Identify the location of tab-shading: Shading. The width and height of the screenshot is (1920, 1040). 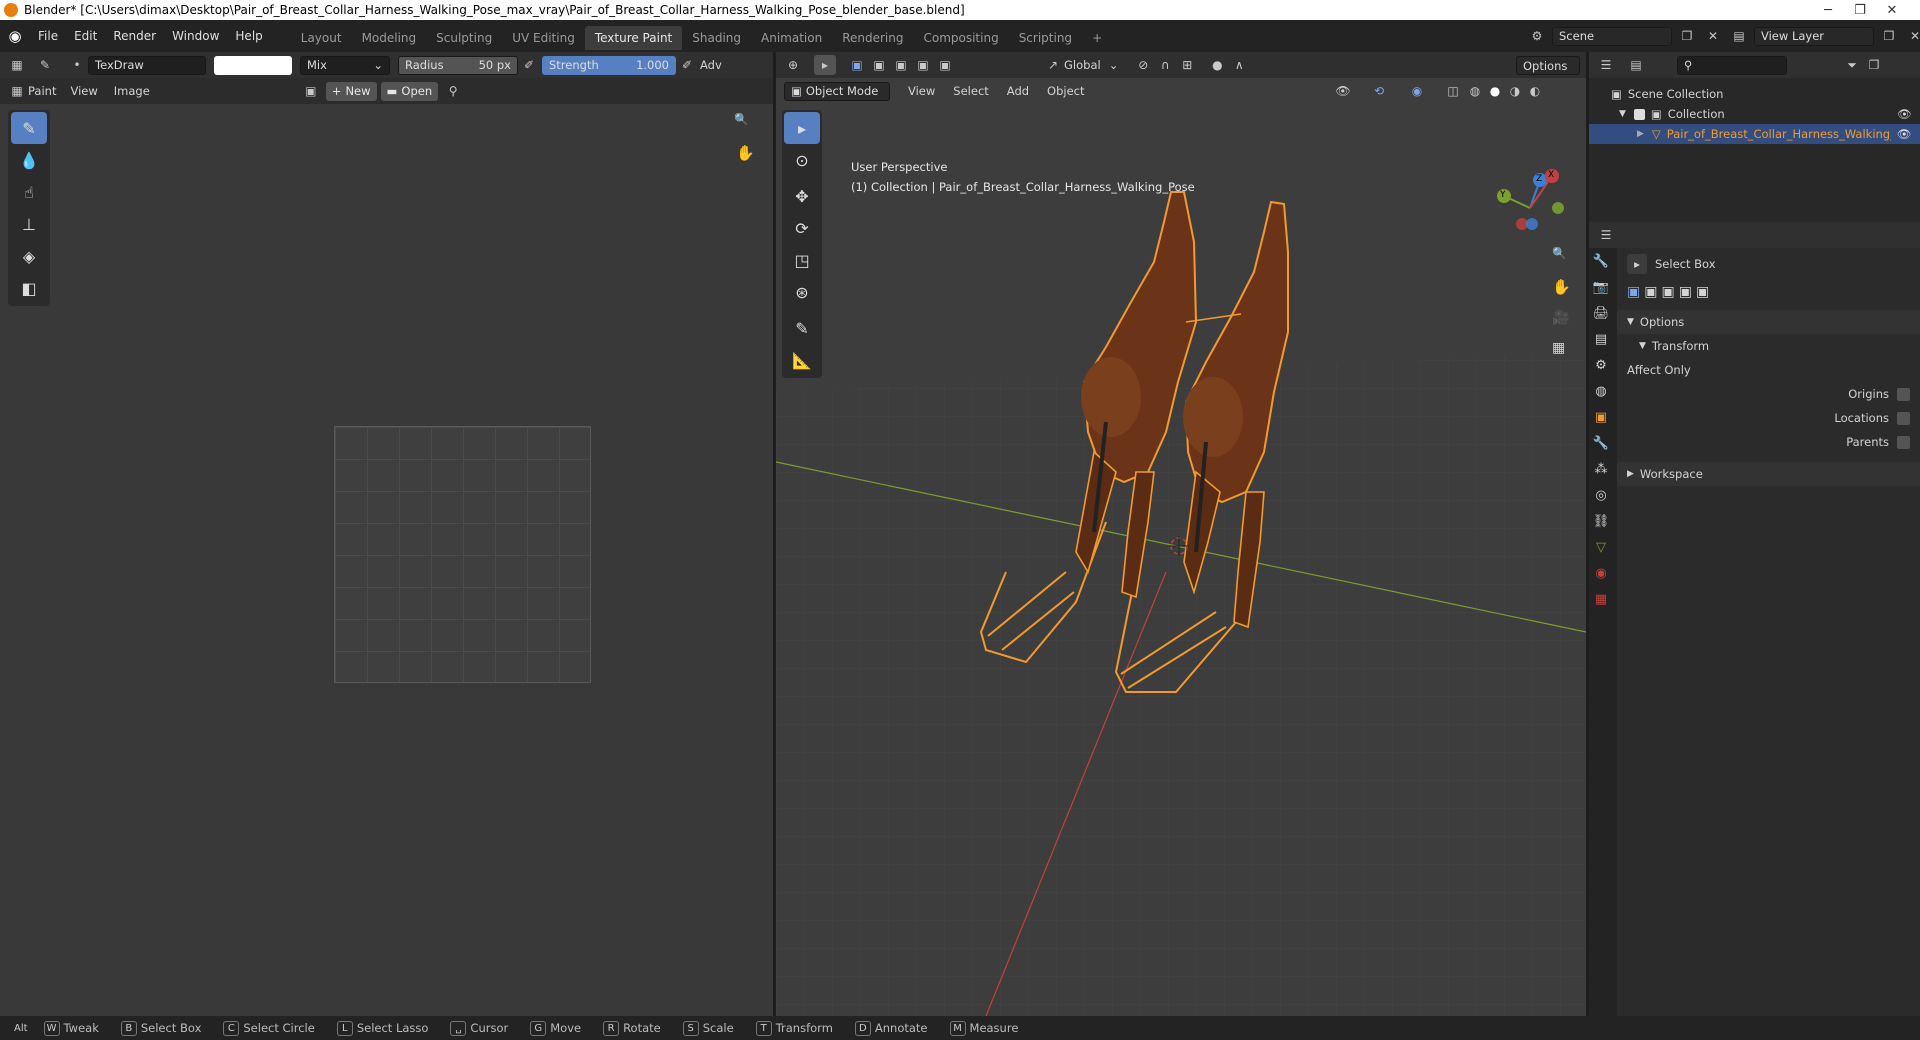
(716, 38).